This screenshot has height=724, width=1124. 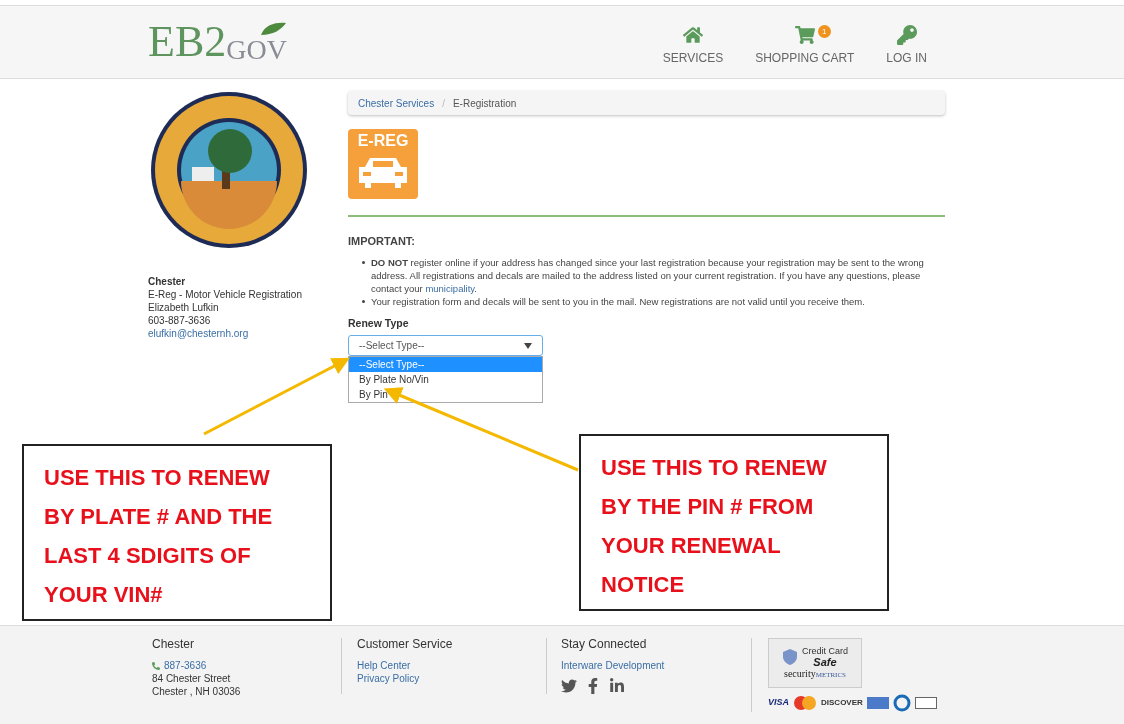 I want to click on home-icon, so click(x=692, y=35).